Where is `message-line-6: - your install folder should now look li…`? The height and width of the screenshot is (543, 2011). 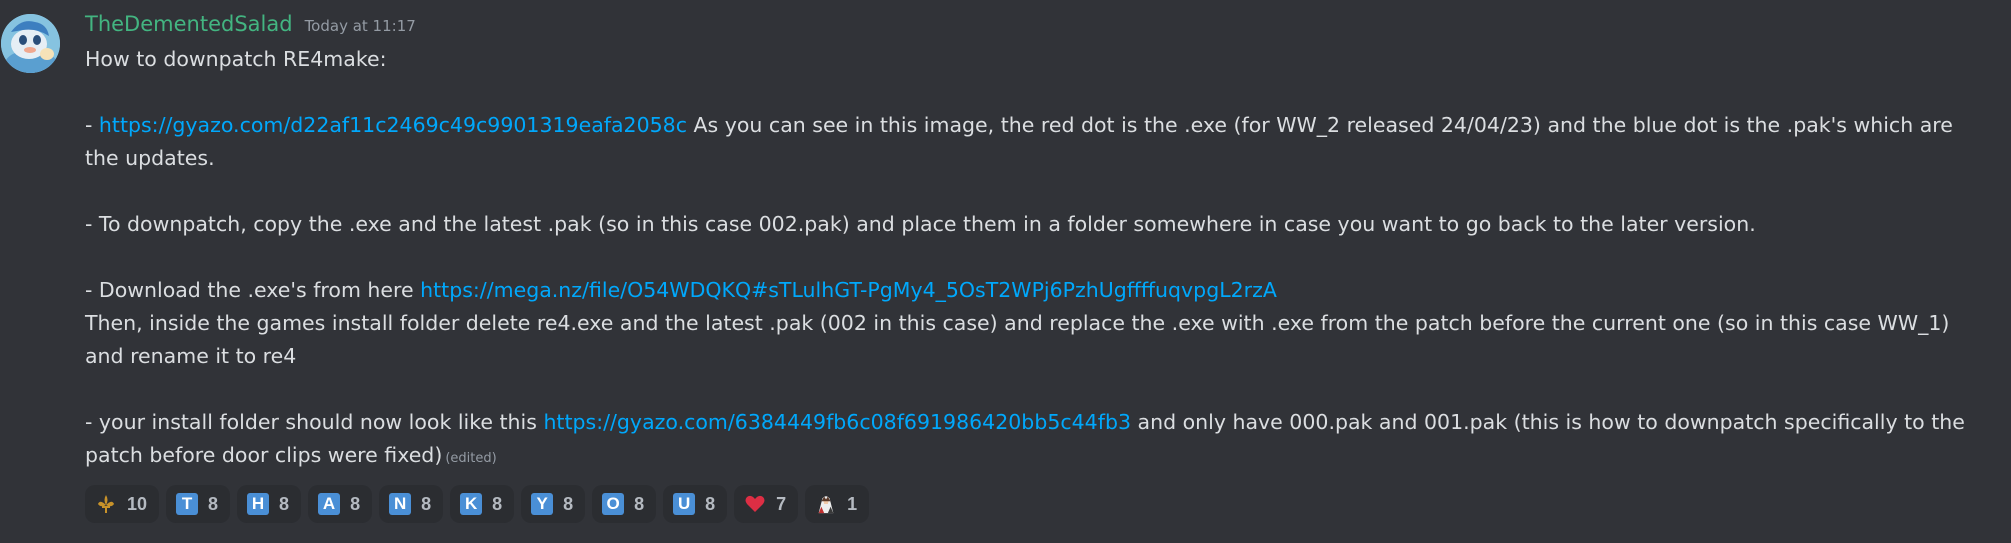 message-line-6: - your install folder should now look li… is located at coordinates (1035, 440).